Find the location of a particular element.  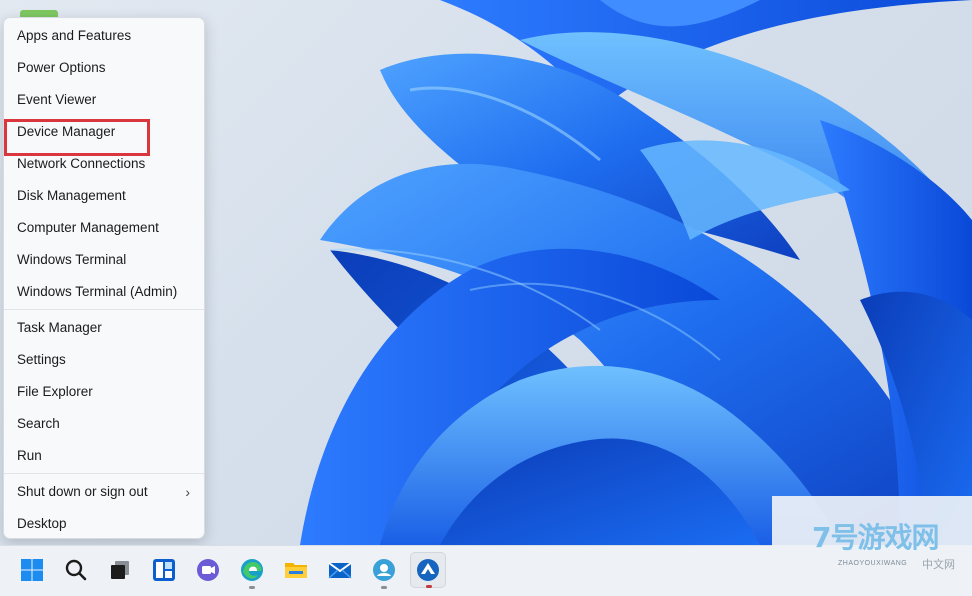

menu-item-search: Search is located at coordinates (104, 424).